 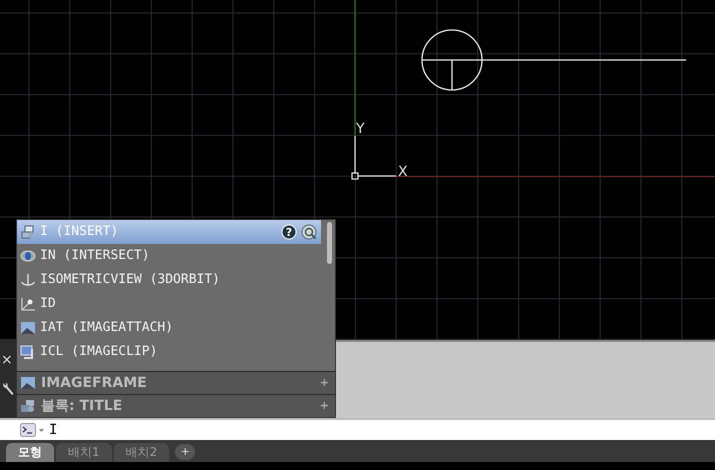 What do you see at coordinates (80, 232) in the screenshot?
I see `suggestion-label: I (INSERT)` at bounding box center [80, 232].